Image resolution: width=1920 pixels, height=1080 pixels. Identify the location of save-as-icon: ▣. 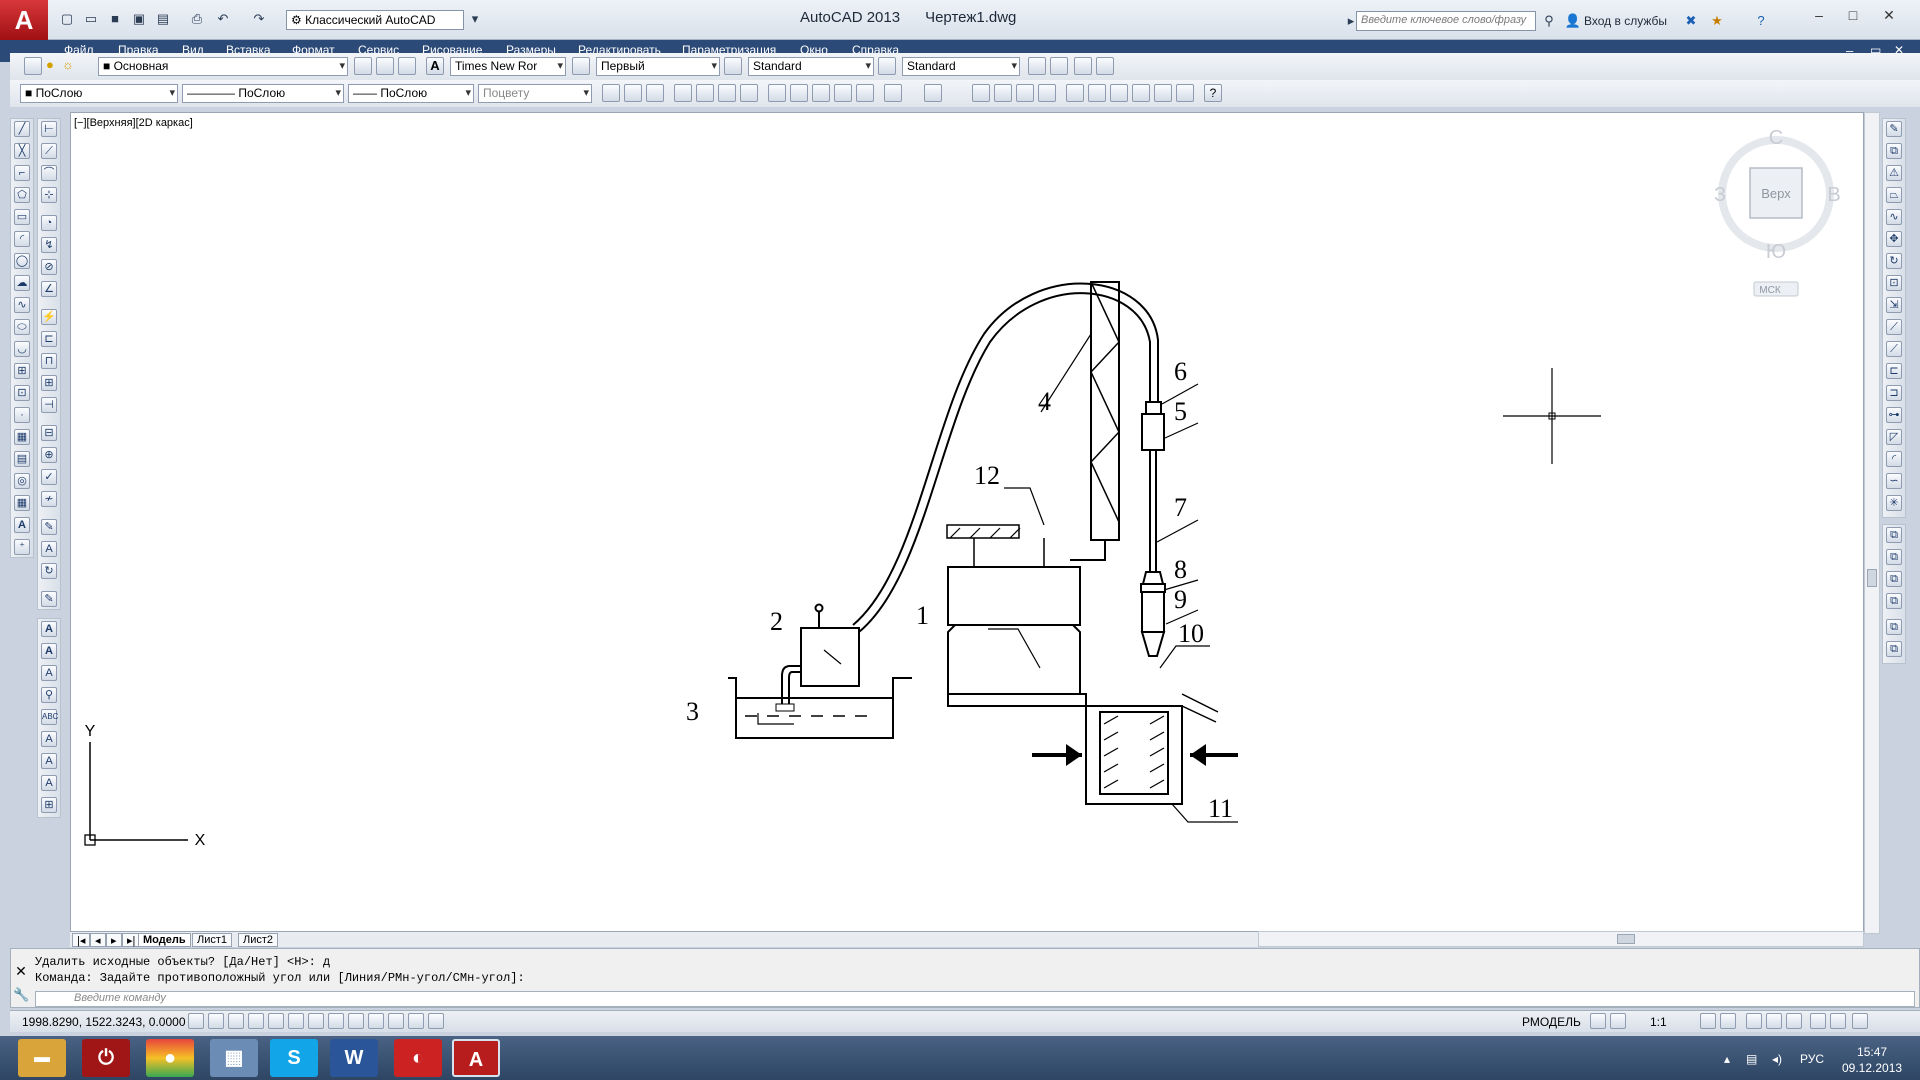
(139, 19).